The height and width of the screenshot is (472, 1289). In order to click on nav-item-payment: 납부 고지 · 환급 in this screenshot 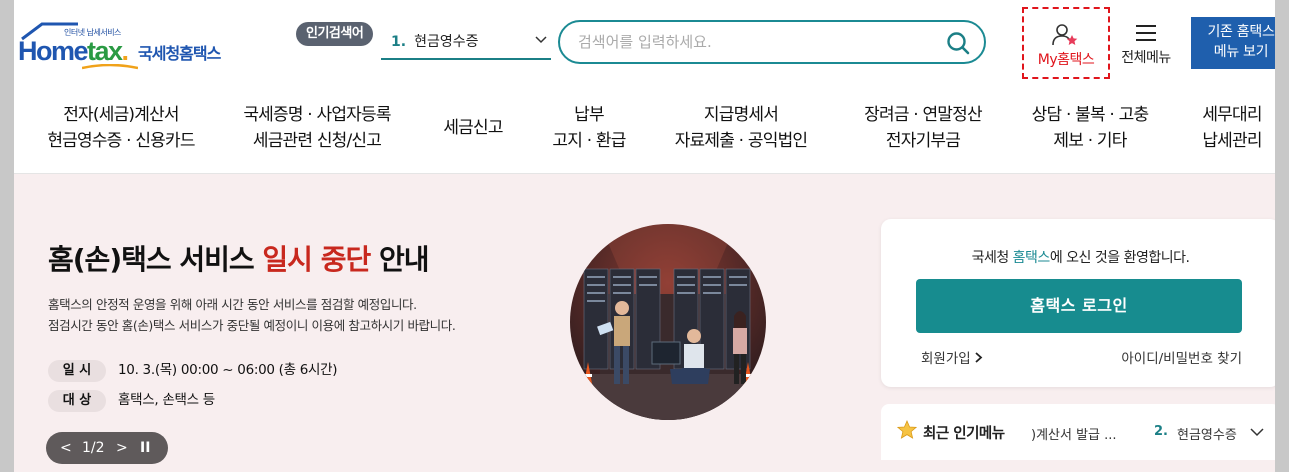, I will do `click(589, 128)`.